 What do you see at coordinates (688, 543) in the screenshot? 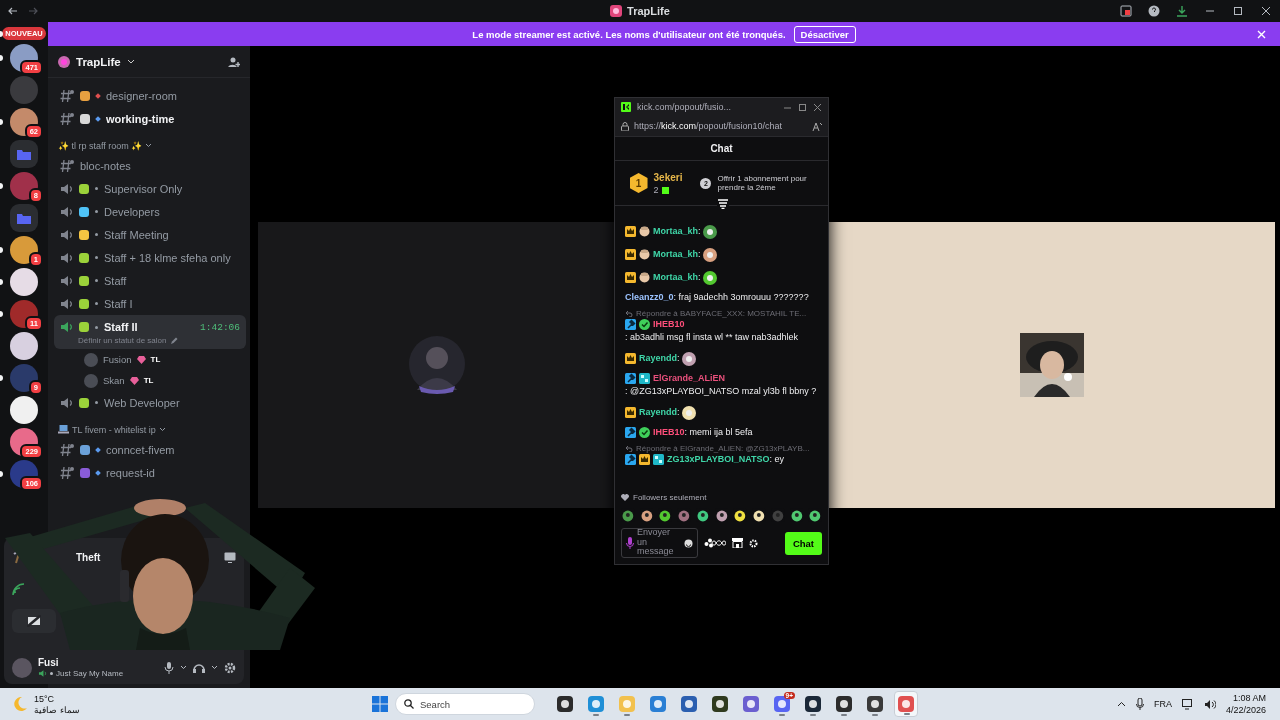
I see `smiley-icon` at bounding box center [688, 543].